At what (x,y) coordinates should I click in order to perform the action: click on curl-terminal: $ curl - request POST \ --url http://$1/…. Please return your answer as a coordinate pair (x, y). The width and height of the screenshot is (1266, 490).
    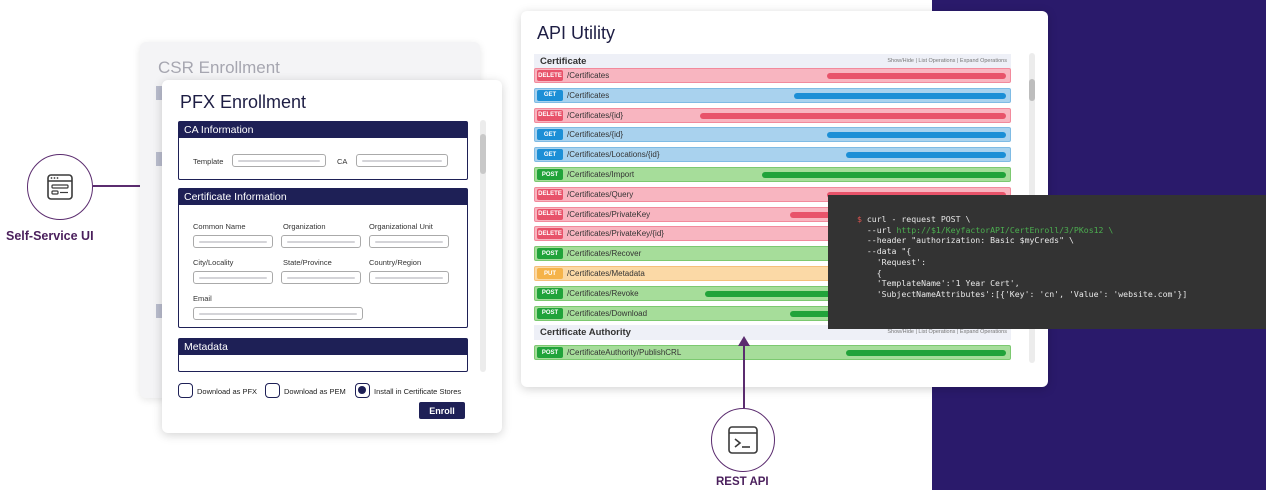
    Looking at the image, I should click on (1047, 262).